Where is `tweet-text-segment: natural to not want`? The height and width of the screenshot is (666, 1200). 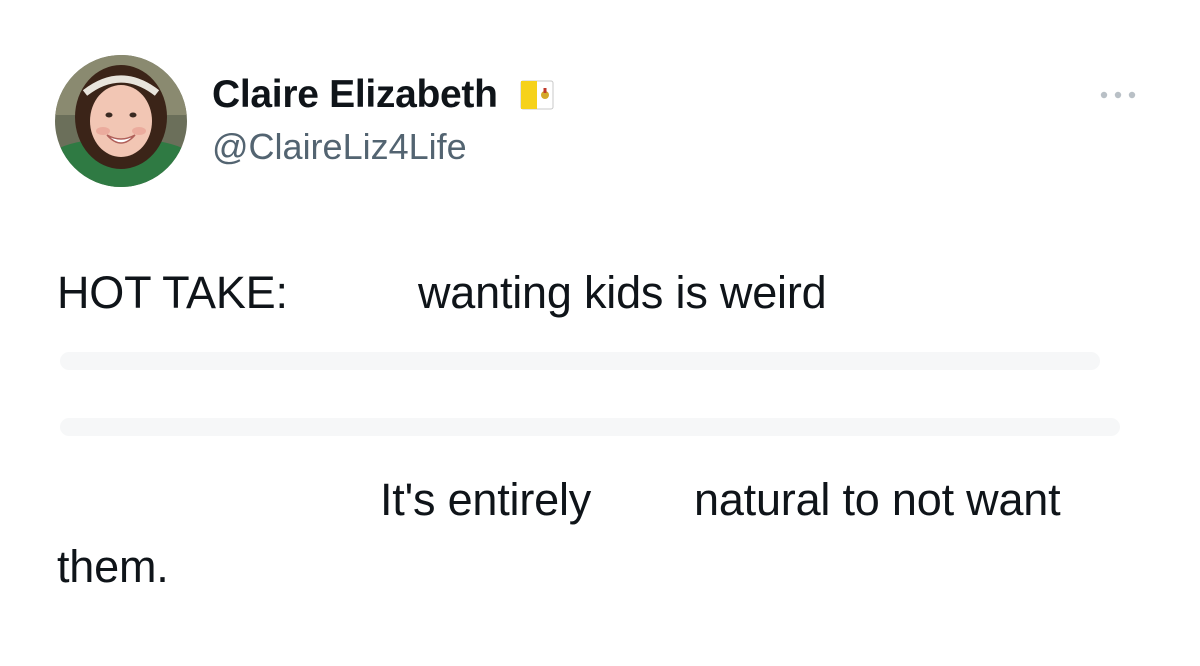 tweet-text-segment: natural to not want is located at coordinates (877, 499).